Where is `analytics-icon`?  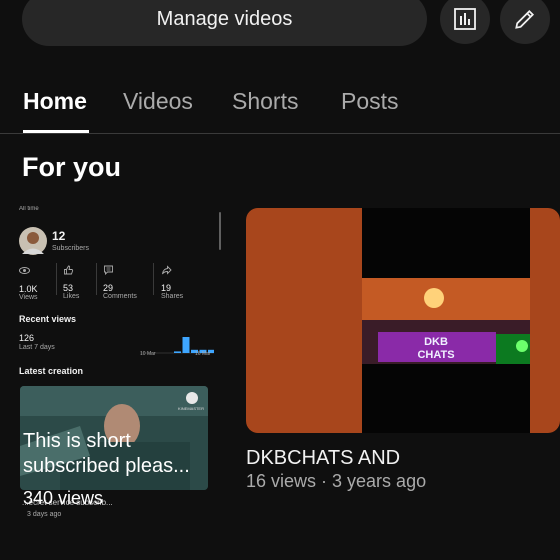
analytics-icon is located at coordinates (465, 19).